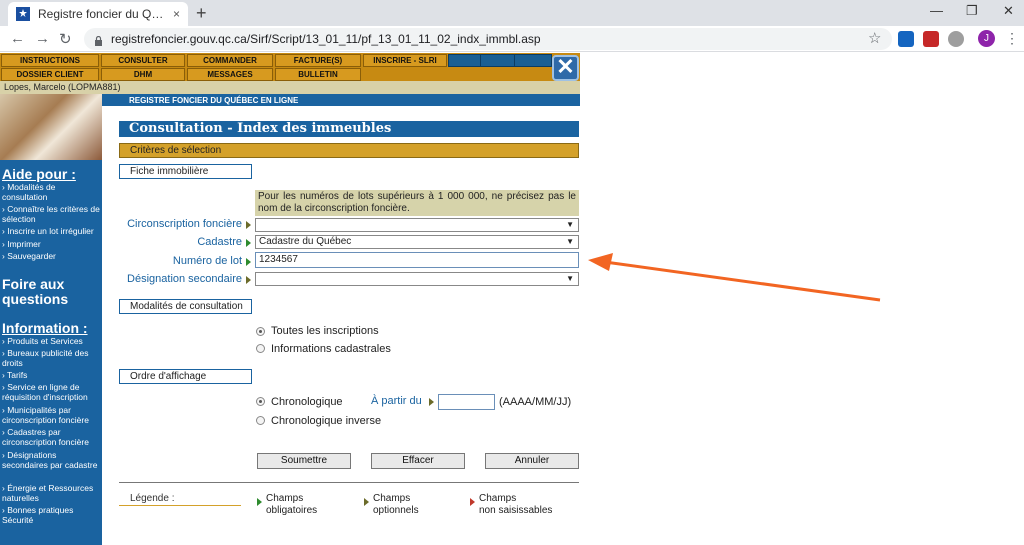 The image size is (1024, 545). I want to click on radio-chronological, so click(260, 401).